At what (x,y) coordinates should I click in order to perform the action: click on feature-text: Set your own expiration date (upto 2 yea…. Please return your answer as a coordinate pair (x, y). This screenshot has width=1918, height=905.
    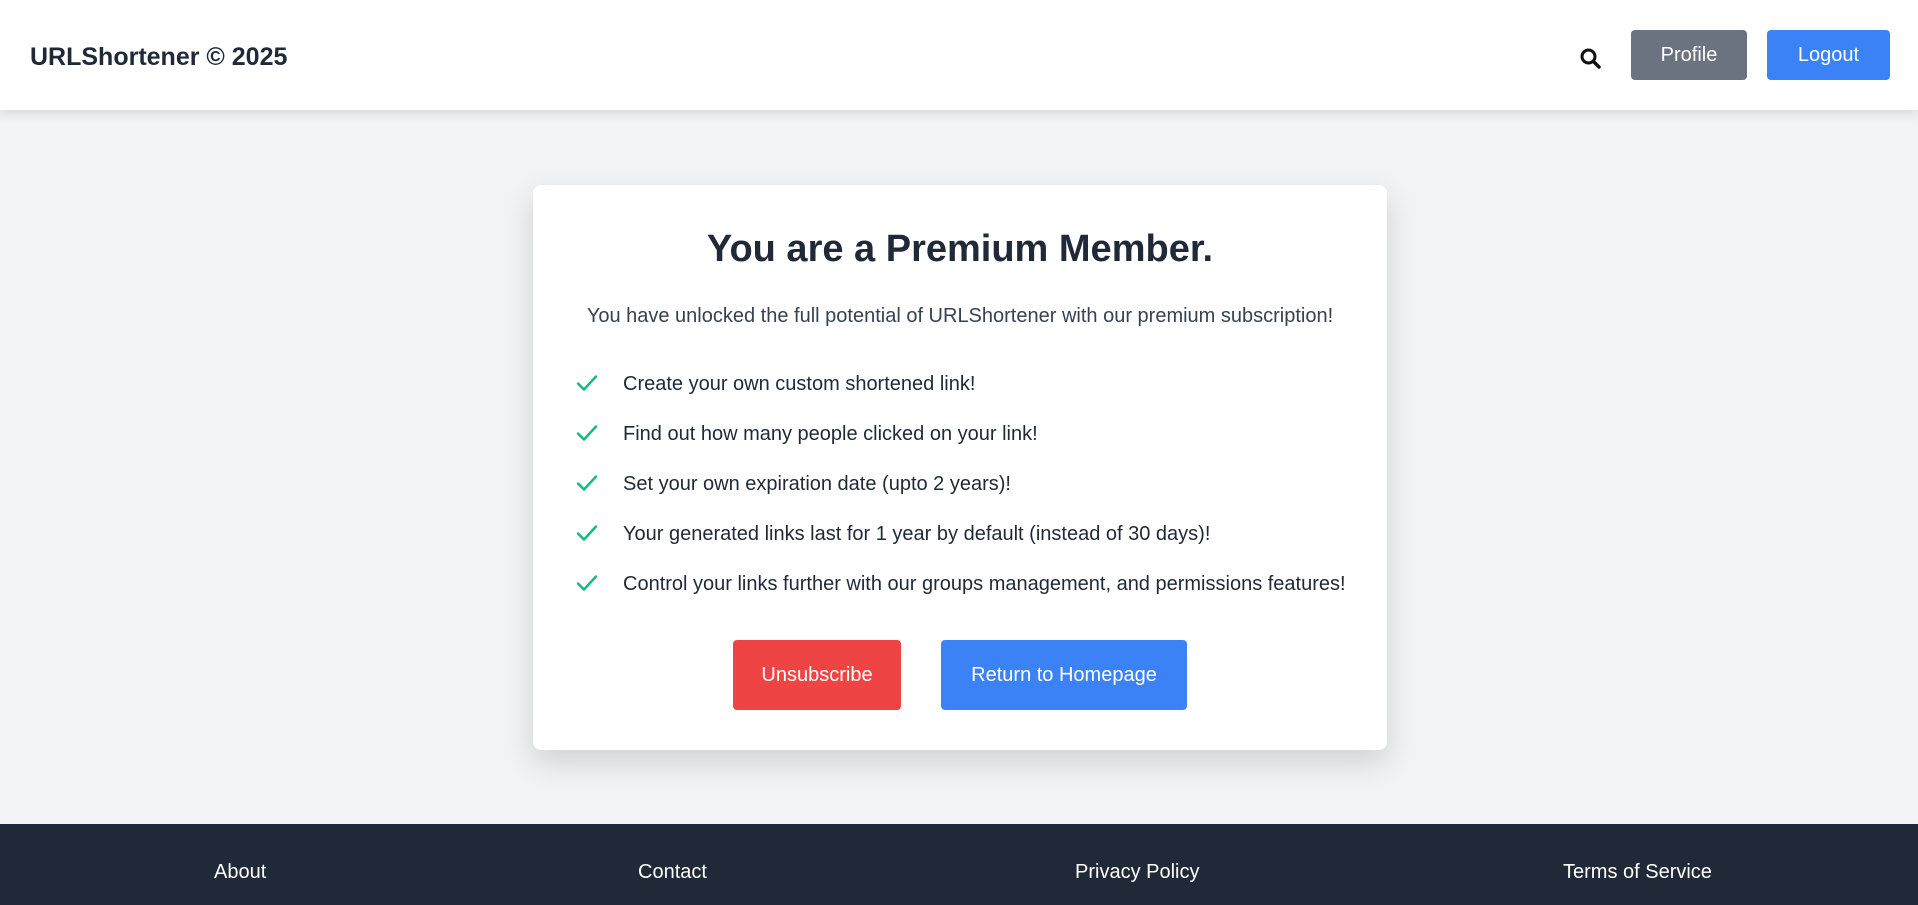
    Looking at the image, I should click on (817, 484).